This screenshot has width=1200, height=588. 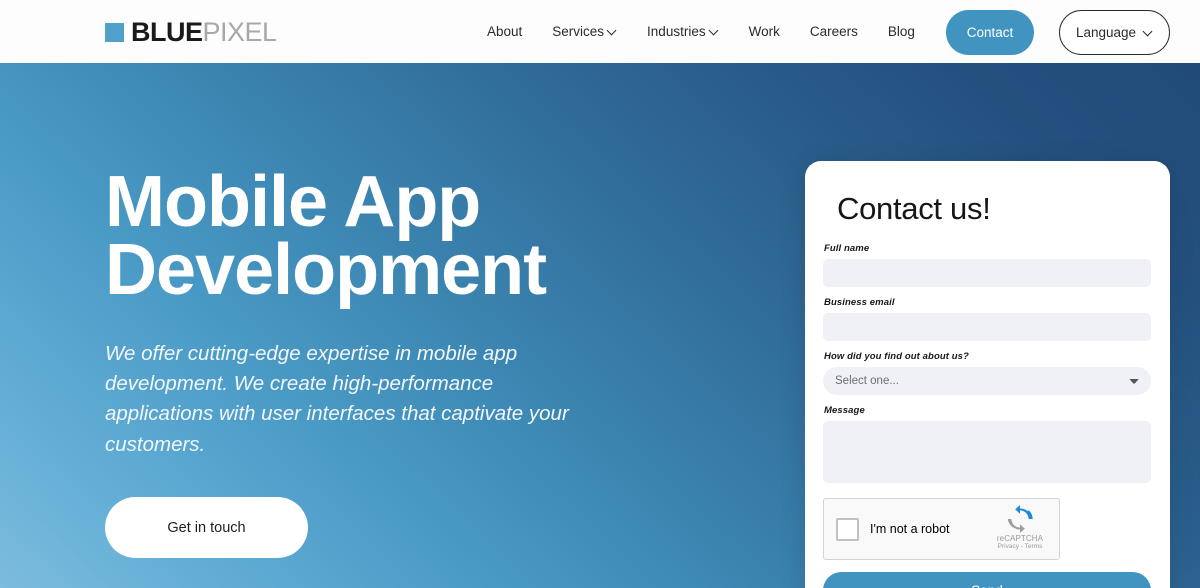 I want to click on nav-label: Careers, so click(x=833, y=31).